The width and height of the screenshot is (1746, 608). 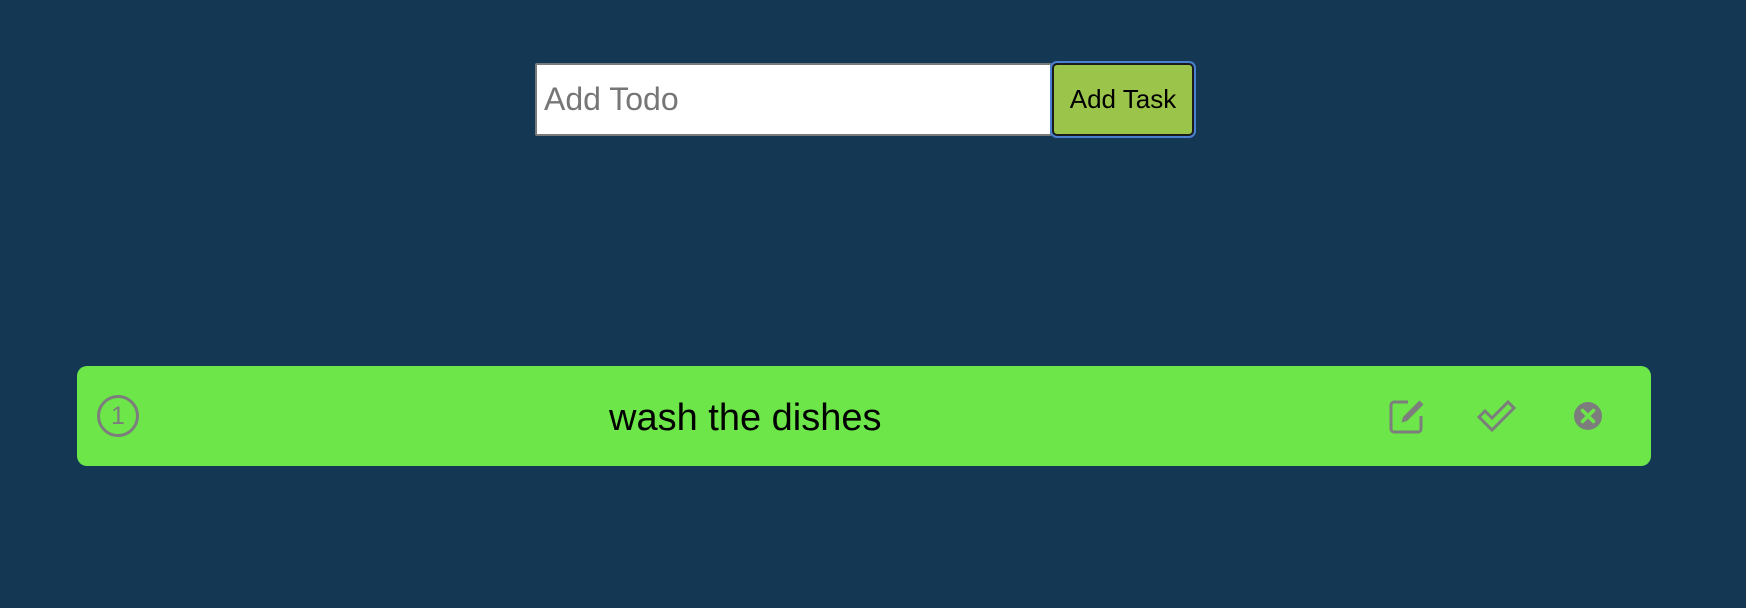 I want to click on todo-item: 1 wash the dishes, so click(x=864, y=416).